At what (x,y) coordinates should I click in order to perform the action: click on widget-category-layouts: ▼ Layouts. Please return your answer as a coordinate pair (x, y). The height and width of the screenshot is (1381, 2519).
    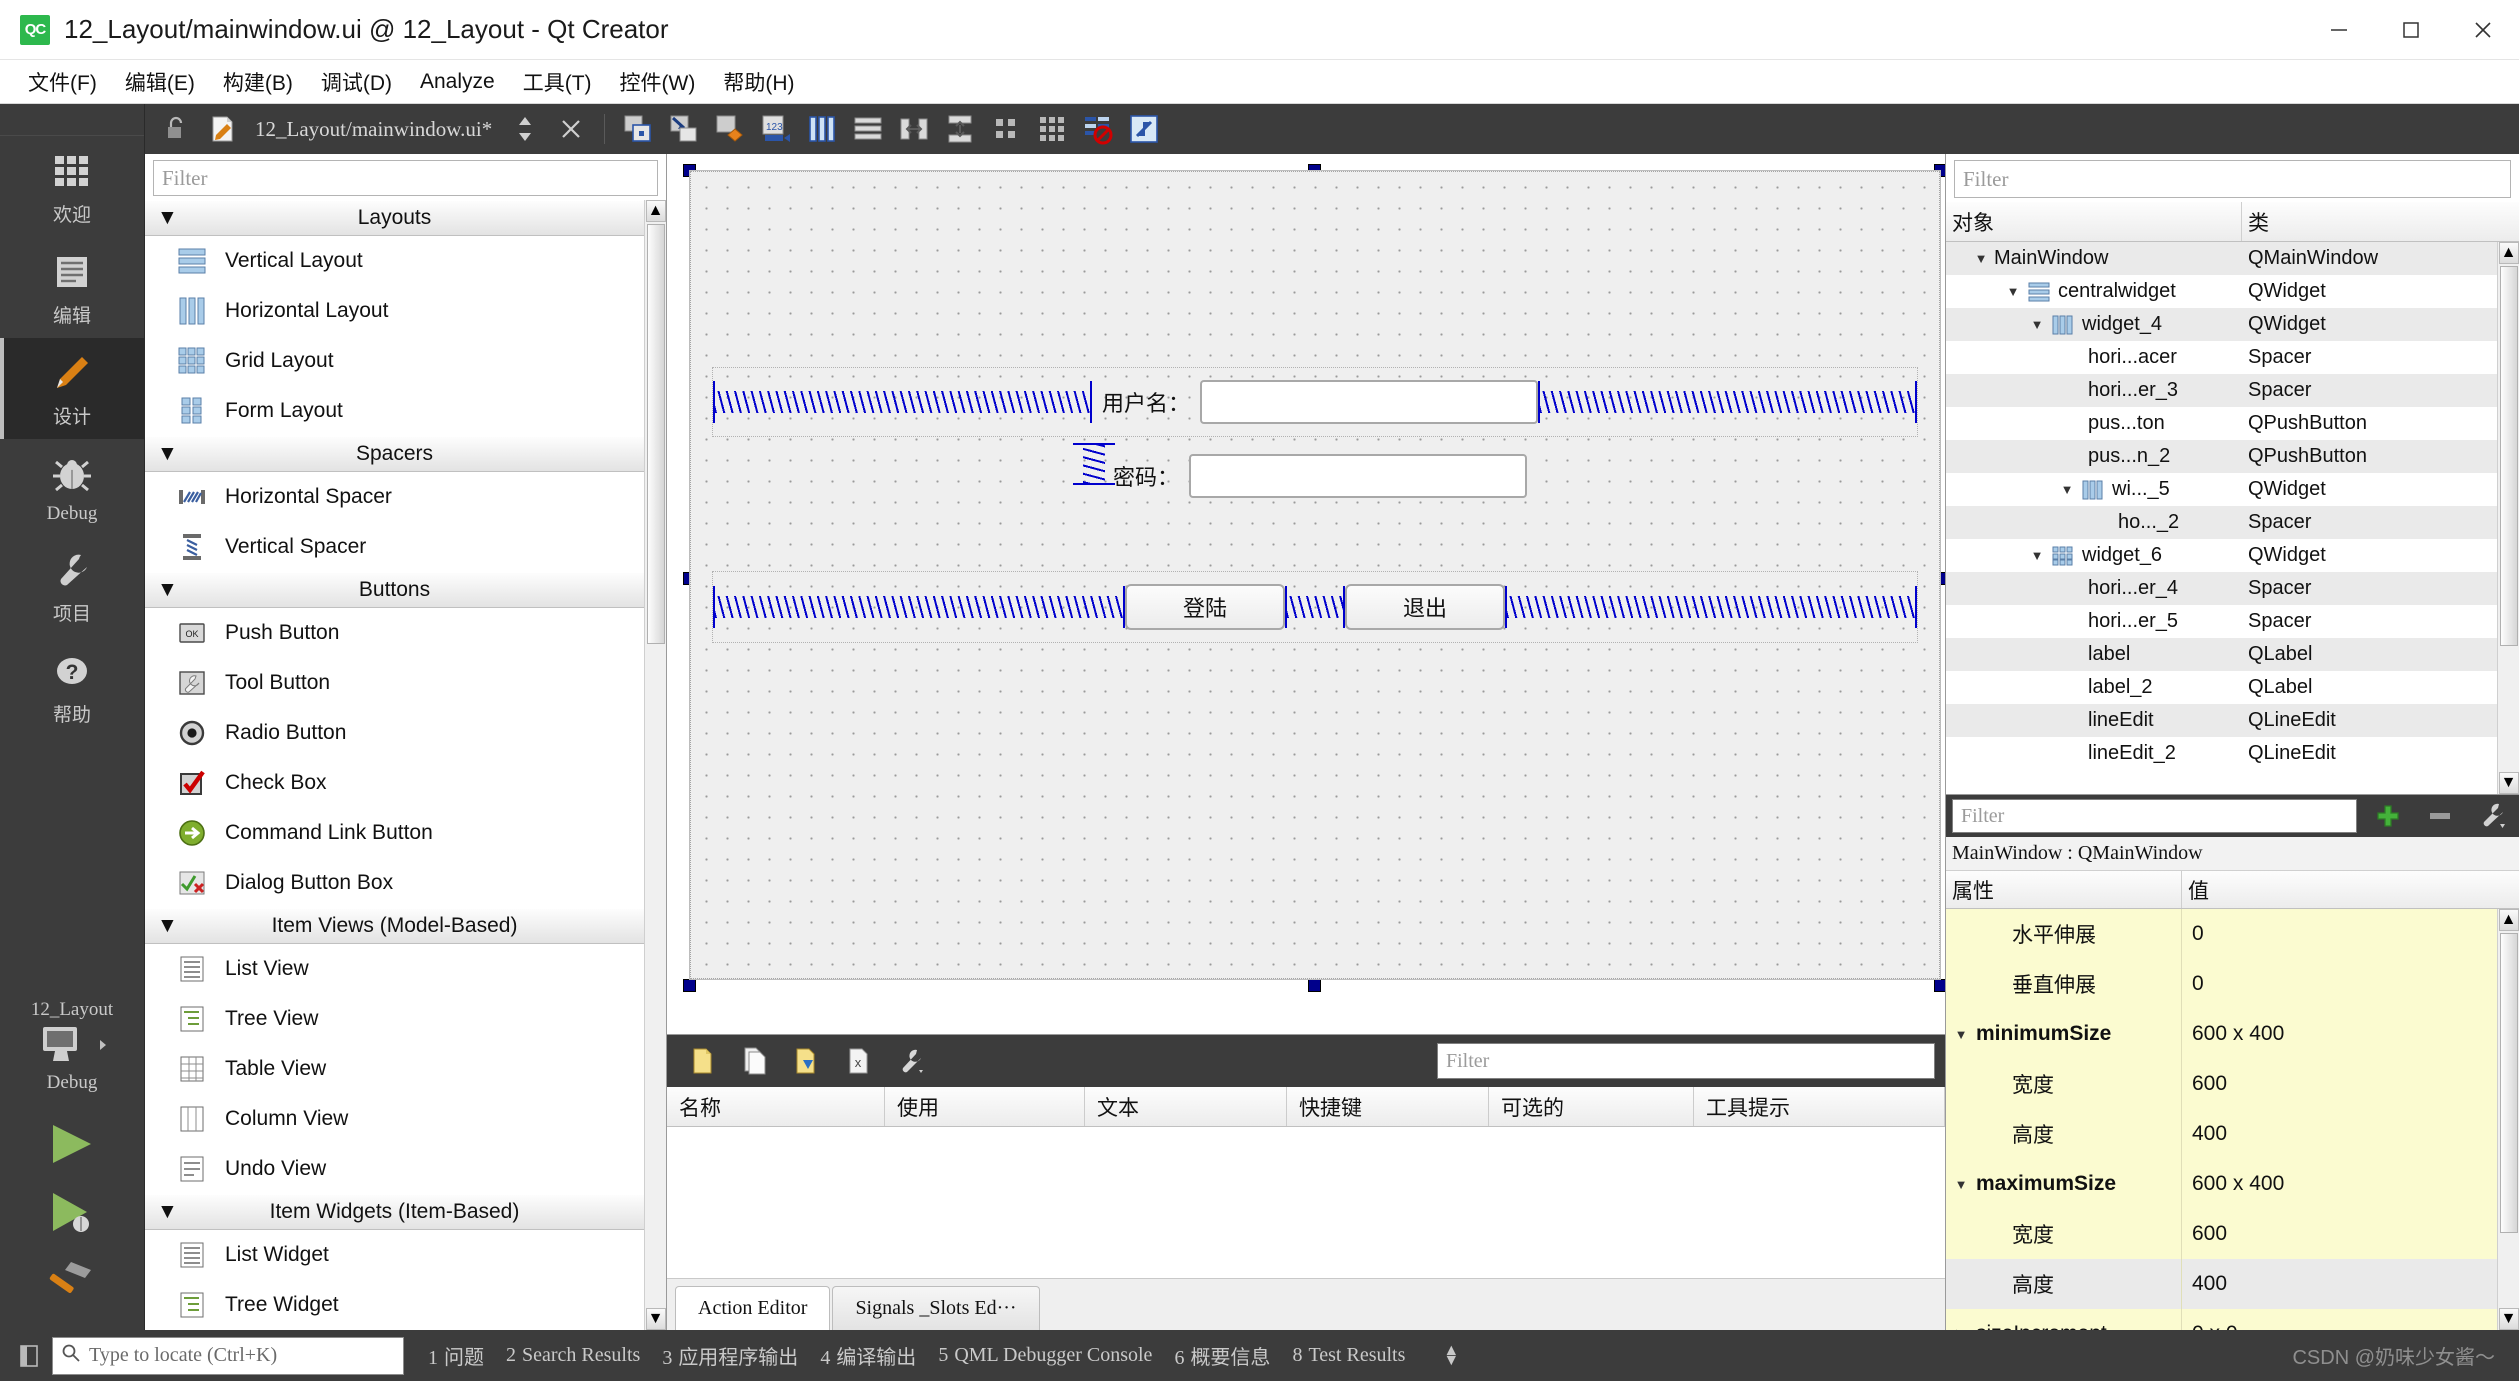
    Looking at the image, I should click on (394, 218).